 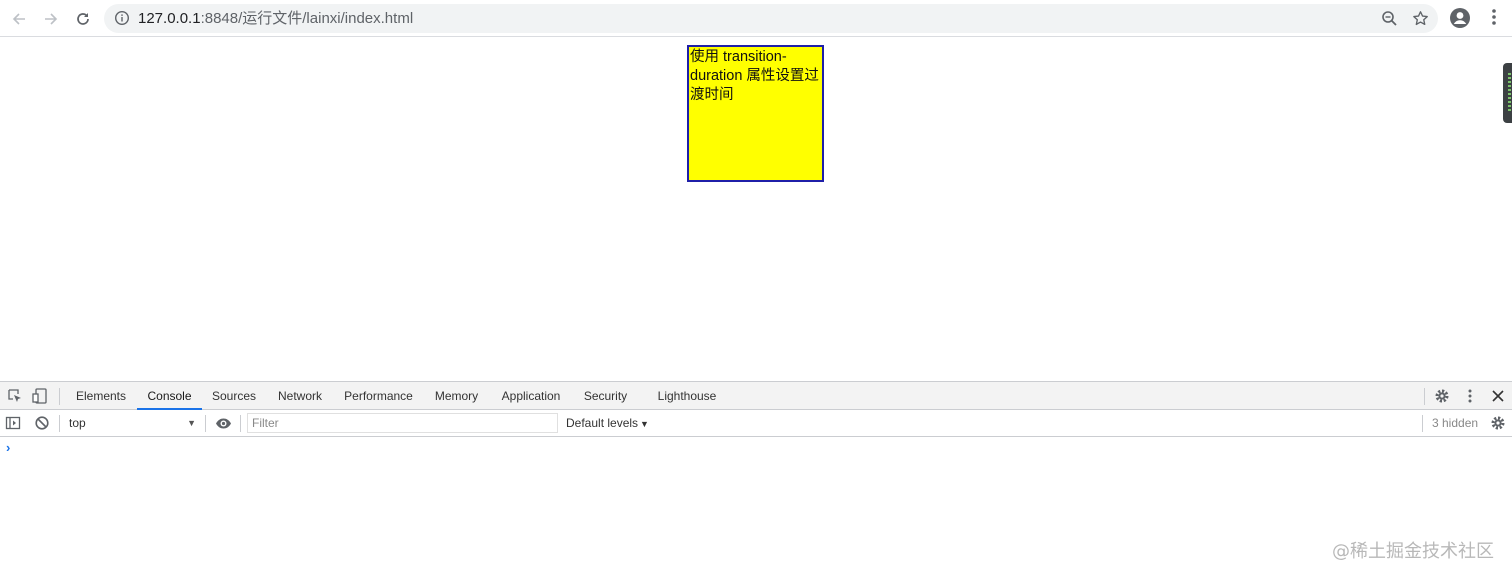 I want to click on star-icon, so click(x=1420, y=18).